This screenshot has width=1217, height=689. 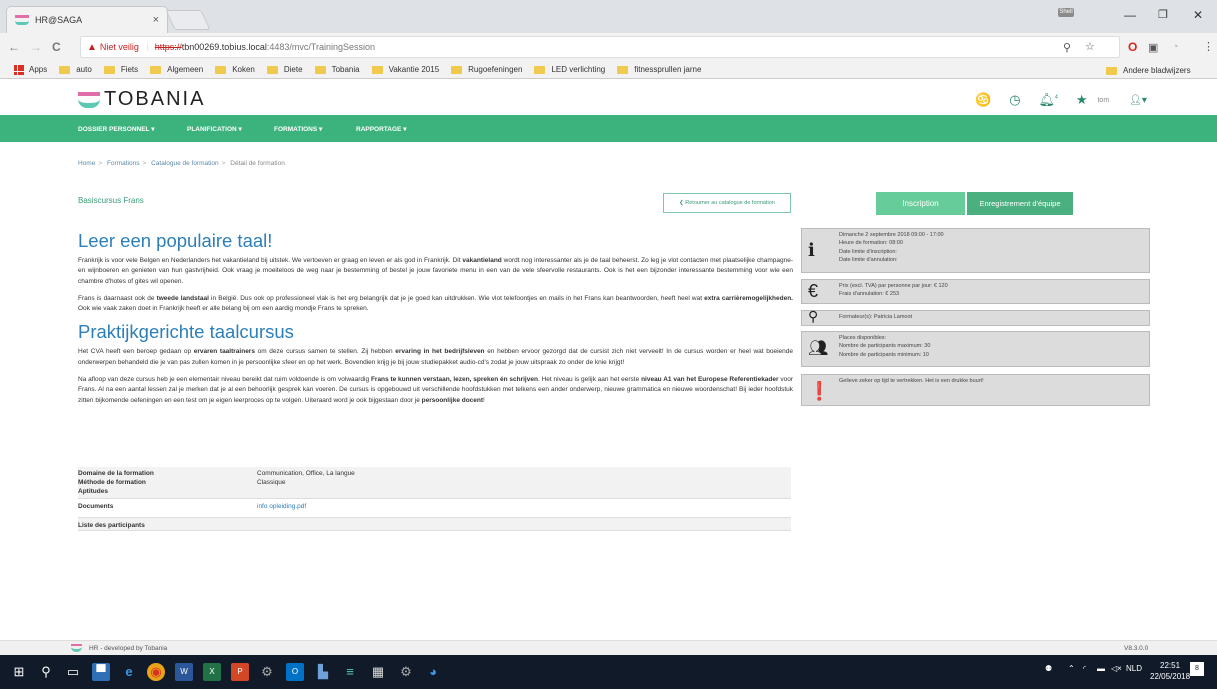 What do you see at coordinates (212, 672) in the screenshot?
I see `excel-icon: X` at bounding box center [212, 672].